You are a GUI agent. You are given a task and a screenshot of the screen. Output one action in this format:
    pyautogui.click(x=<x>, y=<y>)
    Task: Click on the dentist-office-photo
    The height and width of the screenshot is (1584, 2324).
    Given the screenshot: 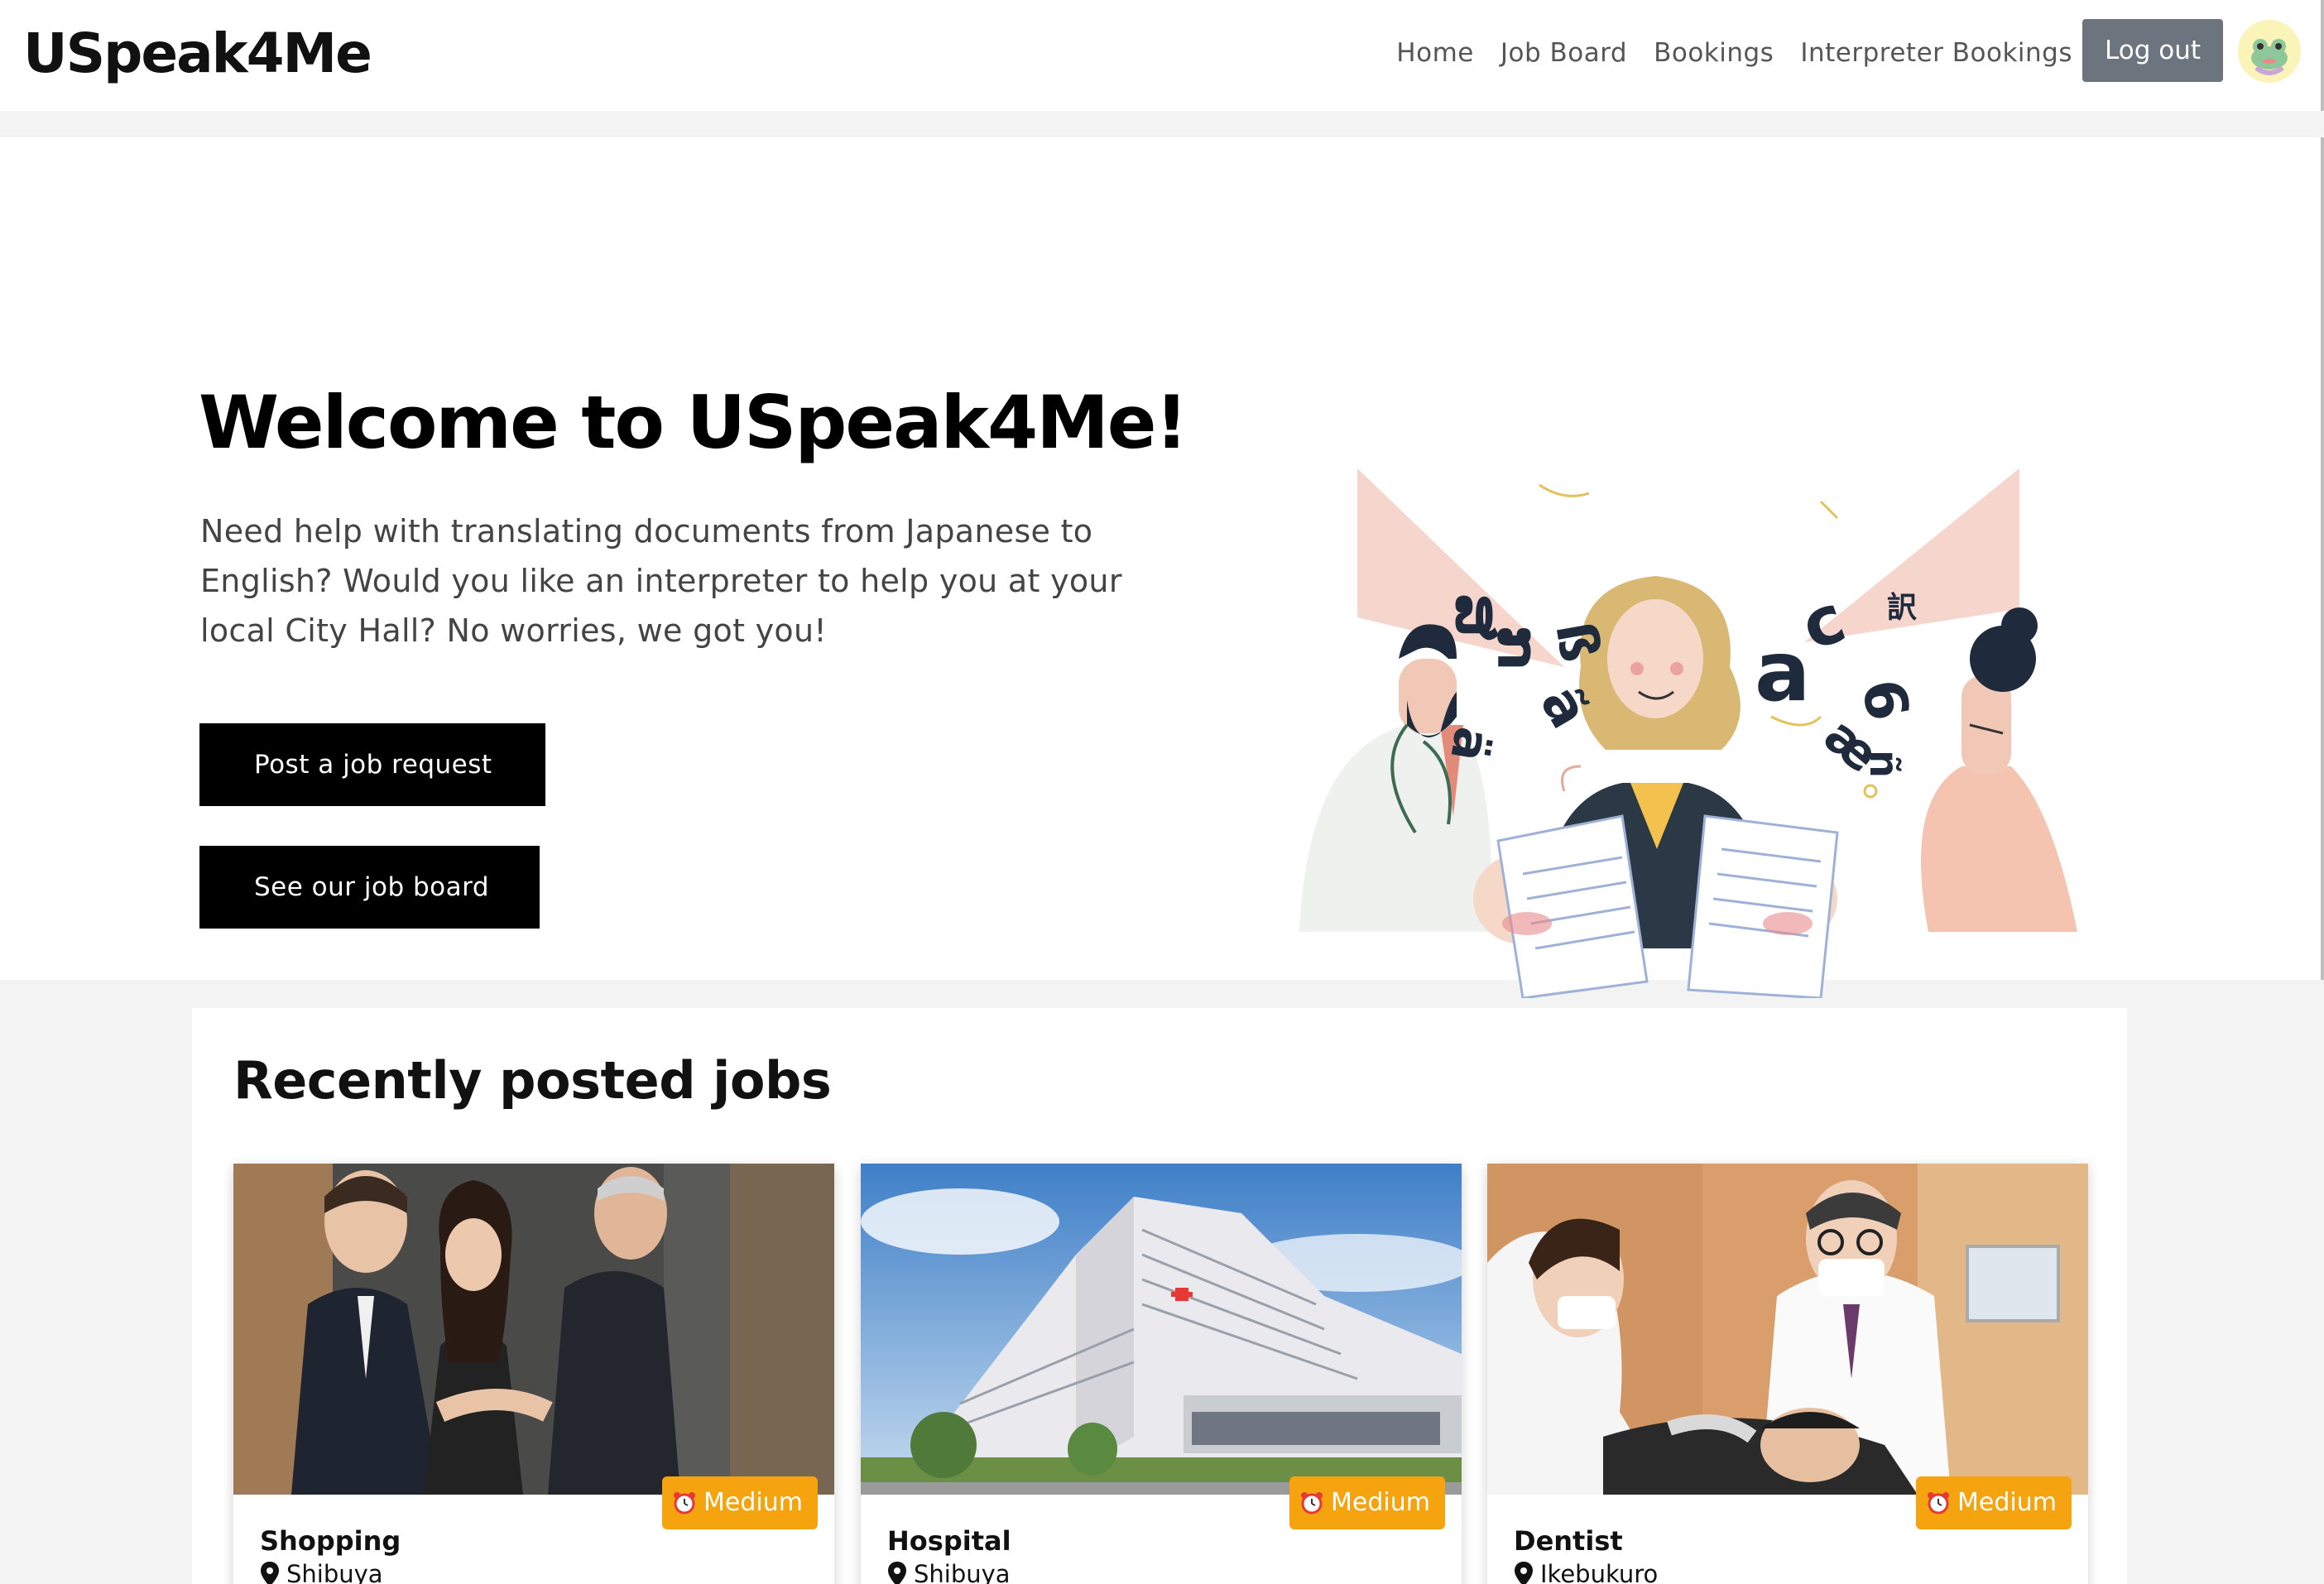 What is the action you would take?
    pyautogui.click(x=1788, y=1329)
    